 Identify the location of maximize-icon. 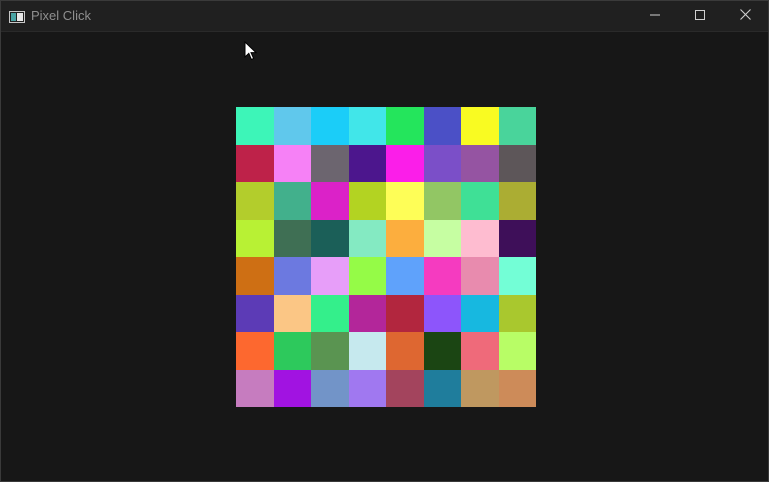
(700, 16).